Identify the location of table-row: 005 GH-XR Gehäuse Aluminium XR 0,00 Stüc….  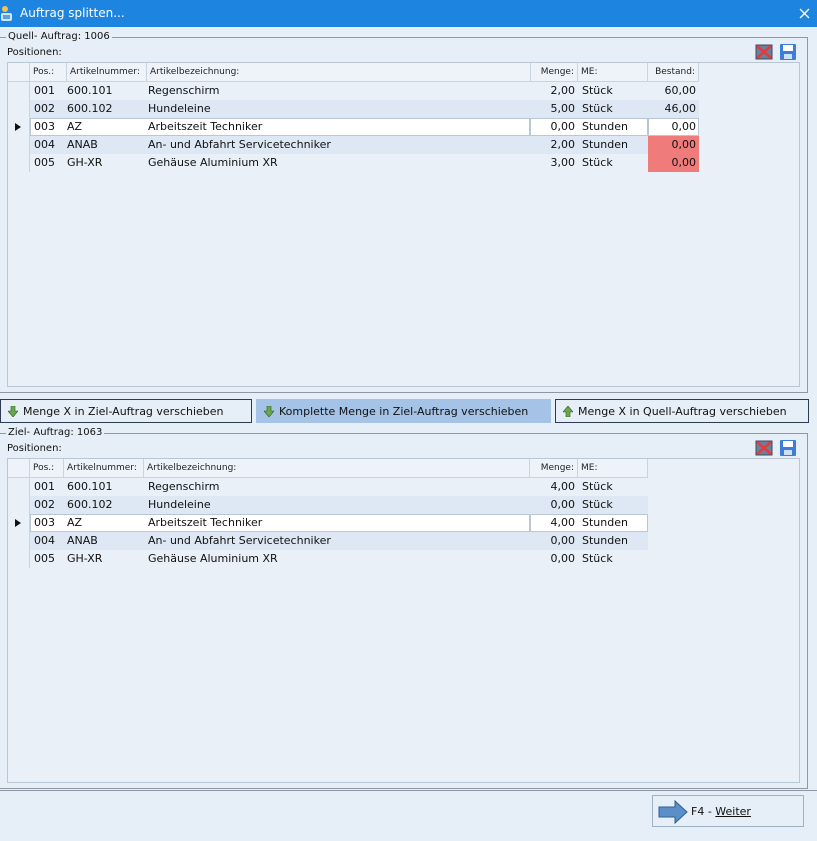
(403, 559).